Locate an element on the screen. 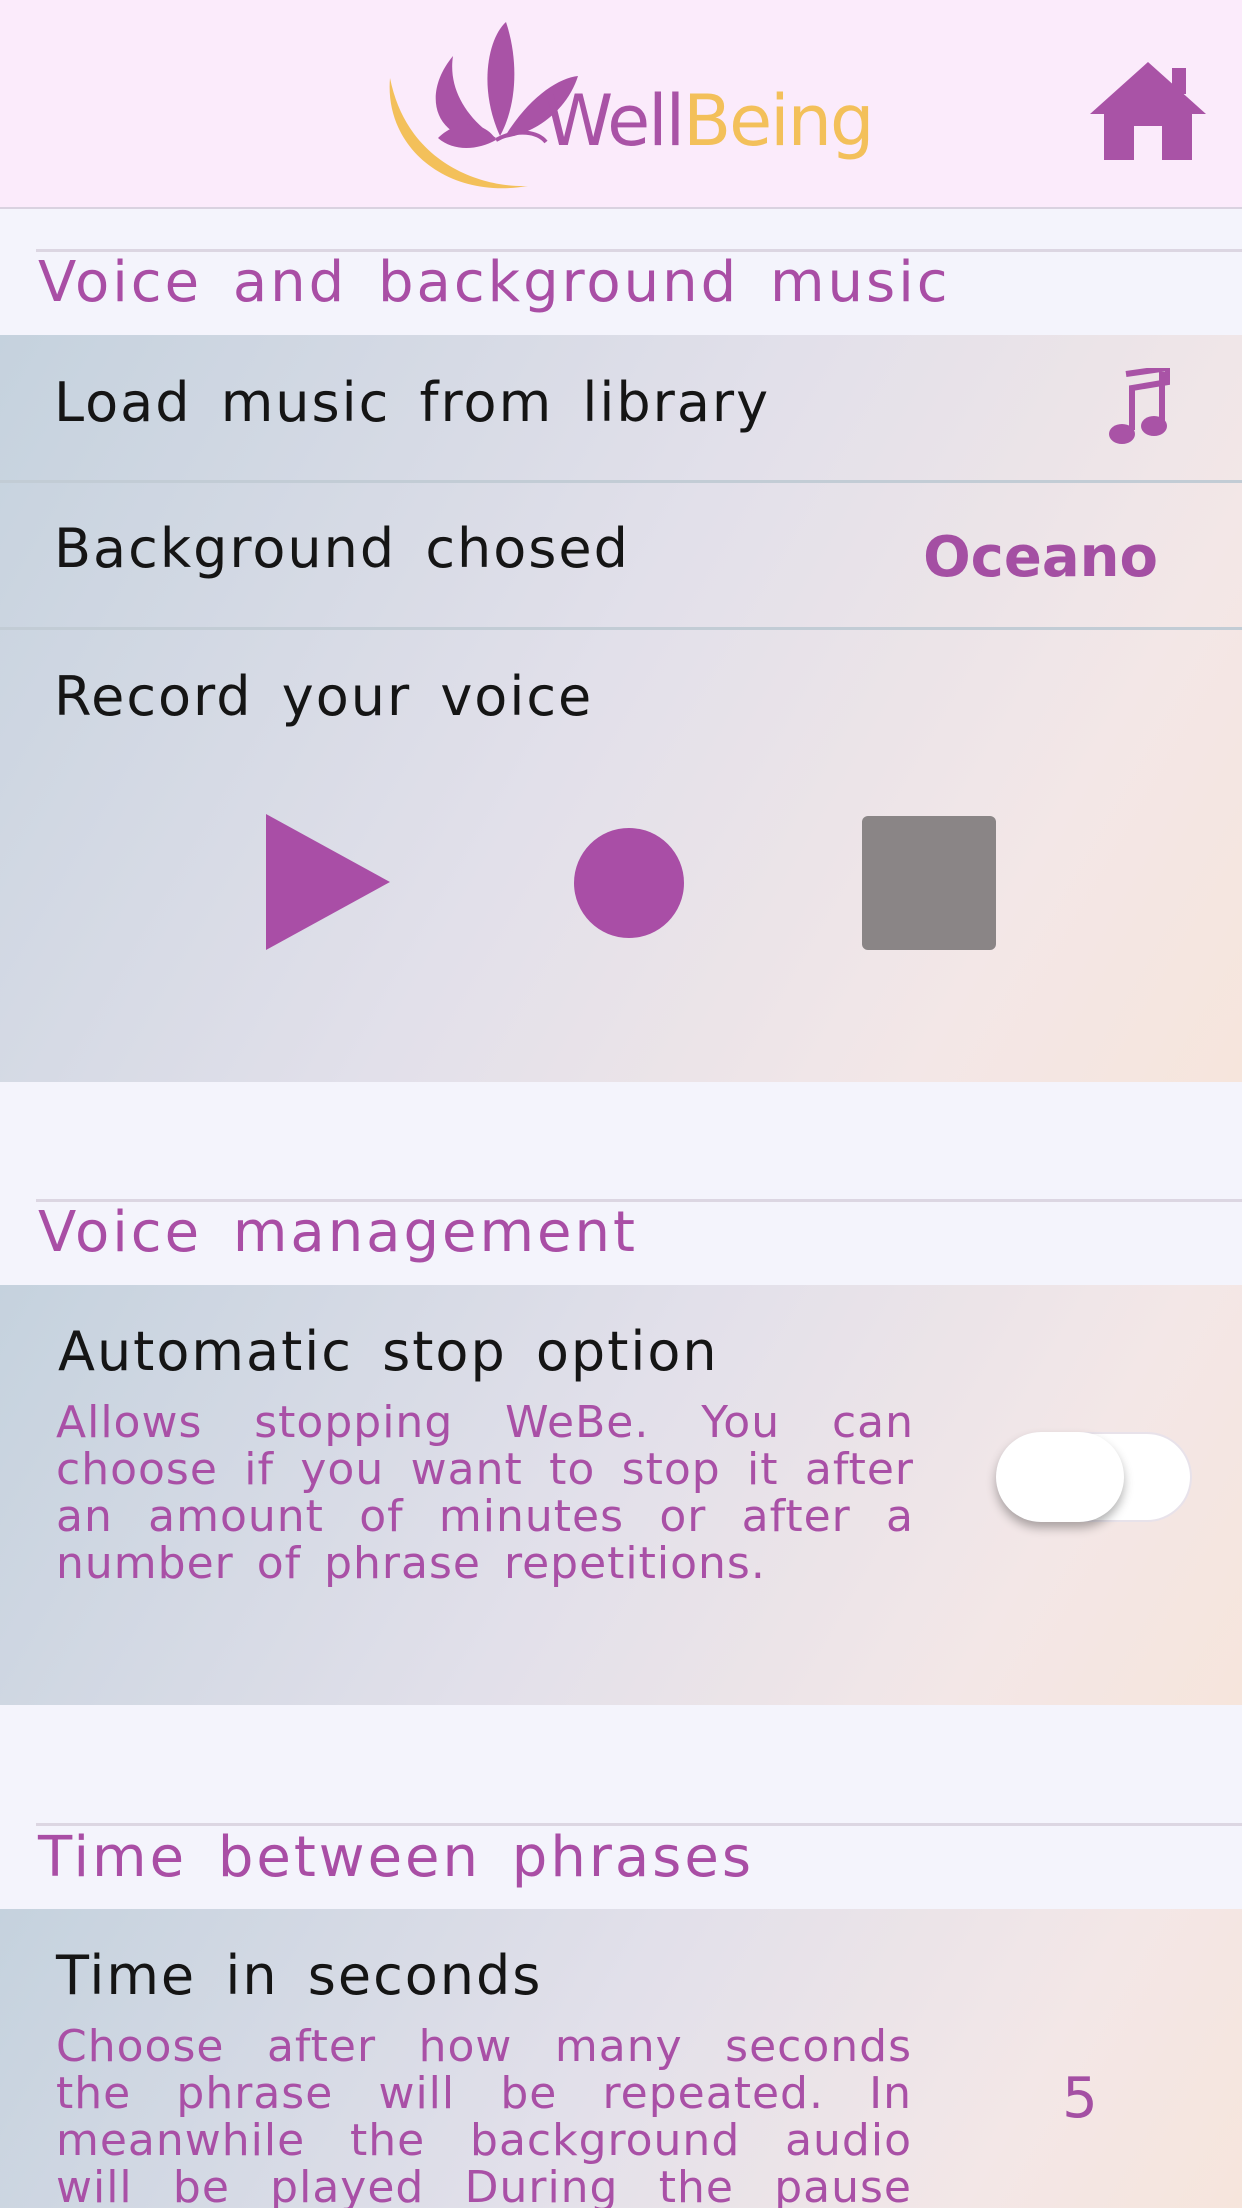 The height and width of the screenshot is (2208, 1242). background-label: Background chosed is located at coordinates (342, 548).